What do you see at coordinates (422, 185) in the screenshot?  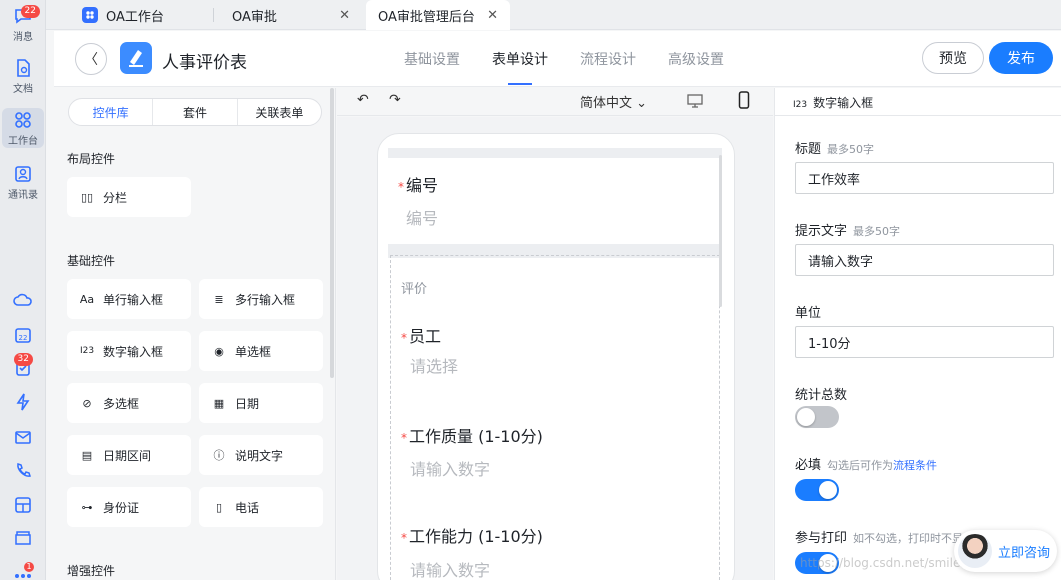 I see `field-label-text: 编号` at bounding box center [422, 185].